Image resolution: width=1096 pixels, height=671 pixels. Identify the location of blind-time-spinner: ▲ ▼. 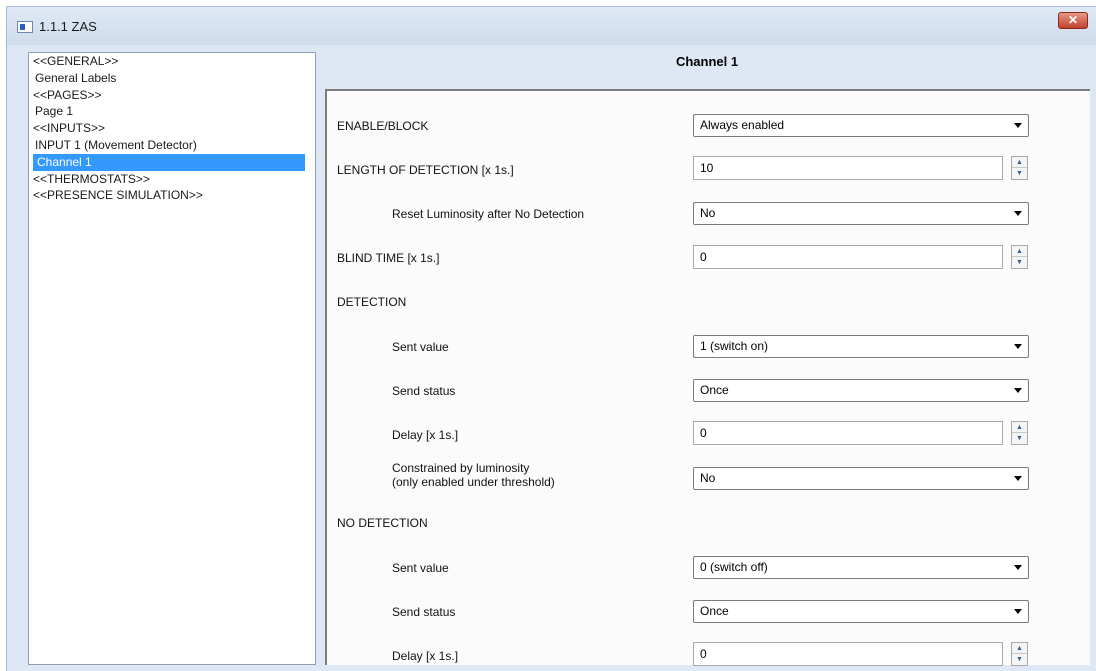
(1019, 257).